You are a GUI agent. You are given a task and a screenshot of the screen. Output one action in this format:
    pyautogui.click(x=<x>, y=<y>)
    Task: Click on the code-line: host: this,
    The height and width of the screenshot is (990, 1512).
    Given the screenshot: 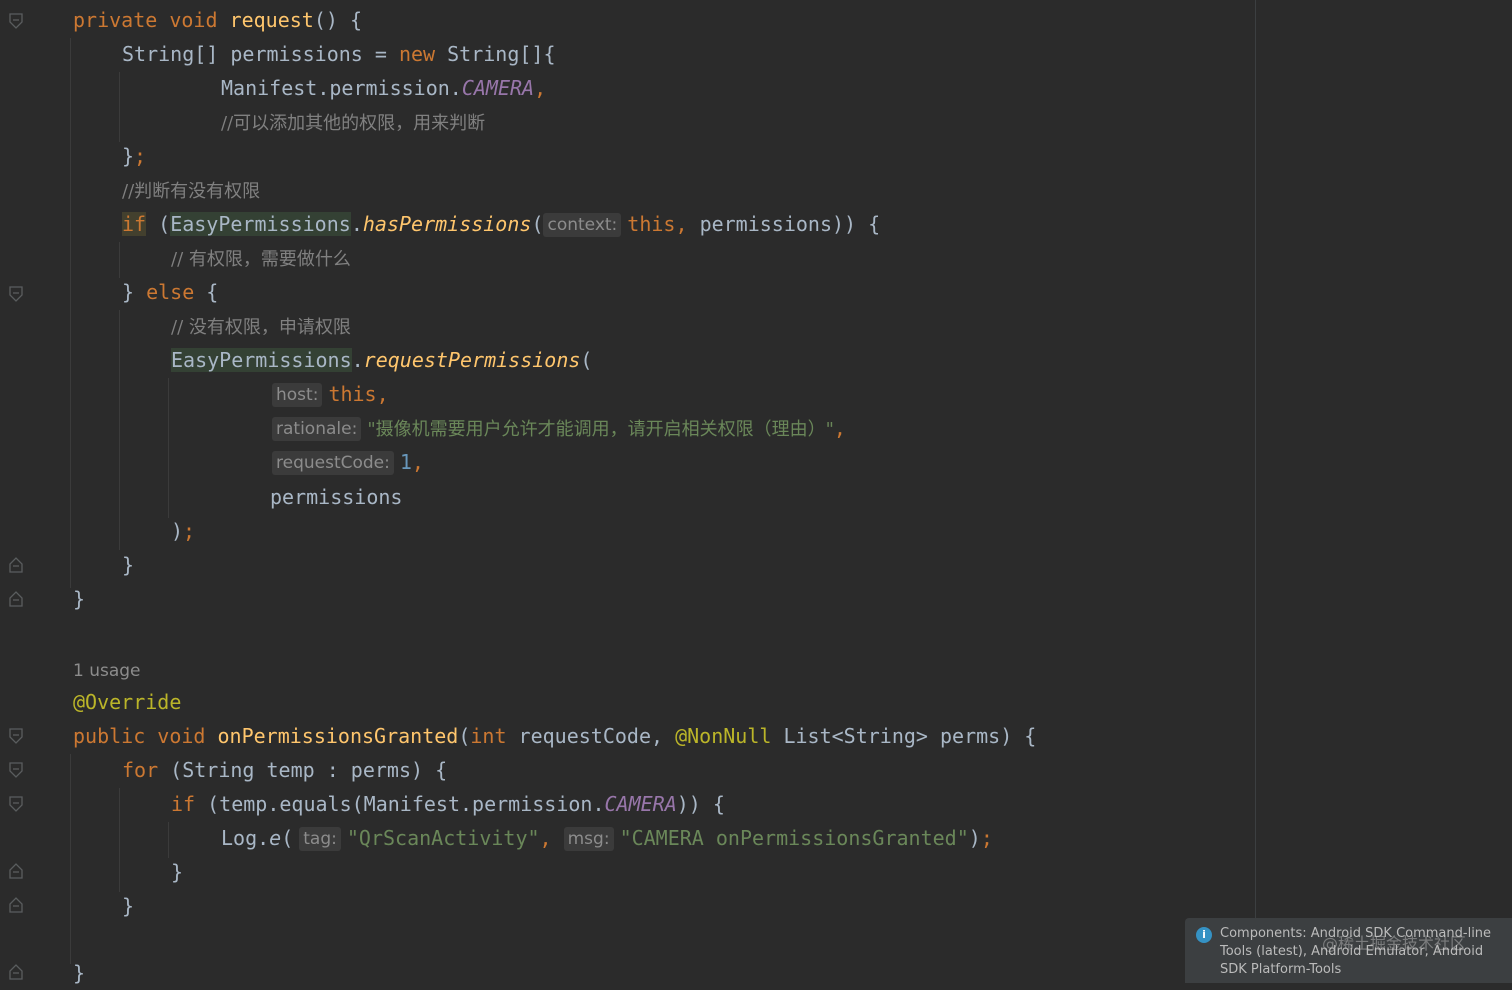 What is the action you would take?
    pyautogui.click(x=330, y=394)
    